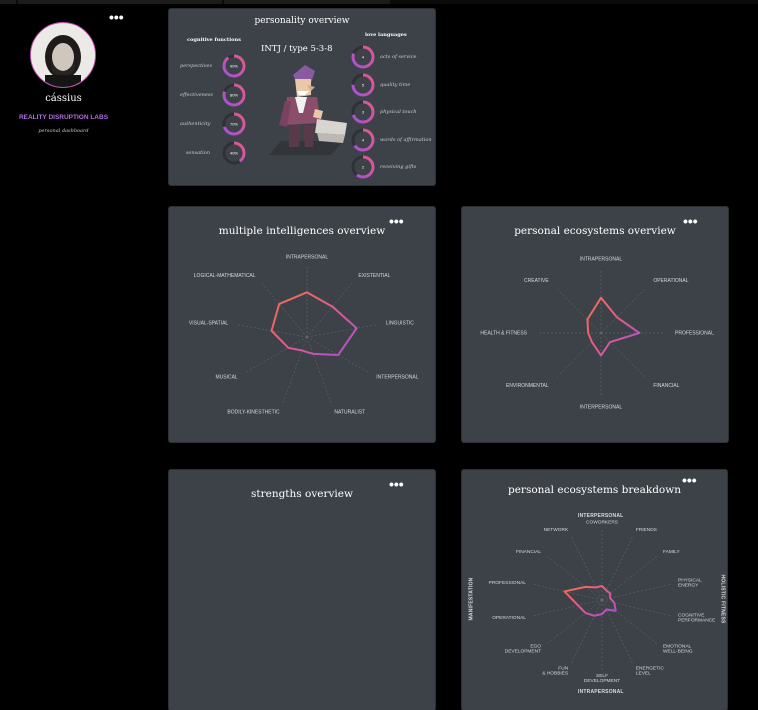 The image size is (758, 710). Describe the element at coordinates (536, 281) in the screenshot. I see `radar-axis-label: CREATIVE` at that location.